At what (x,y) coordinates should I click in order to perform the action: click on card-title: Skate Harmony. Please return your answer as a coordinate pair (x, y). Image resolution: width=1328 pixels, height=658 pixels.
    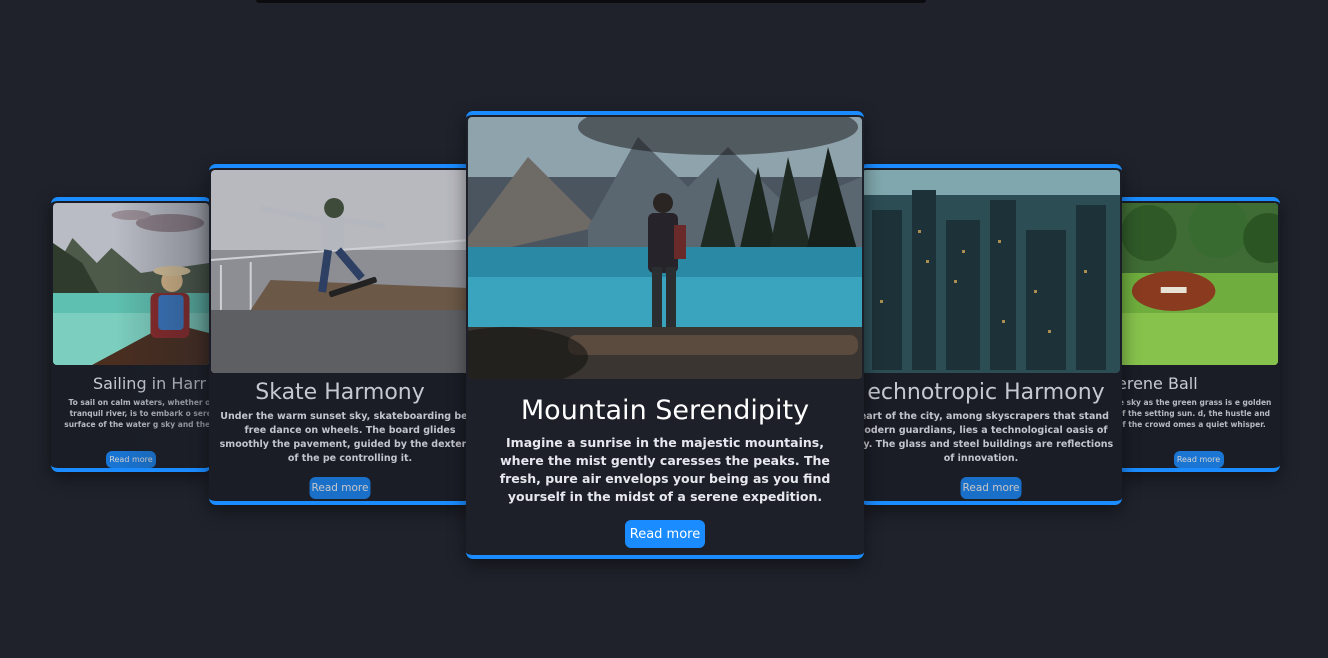
    Looking at the image, I should click on (340, 392).